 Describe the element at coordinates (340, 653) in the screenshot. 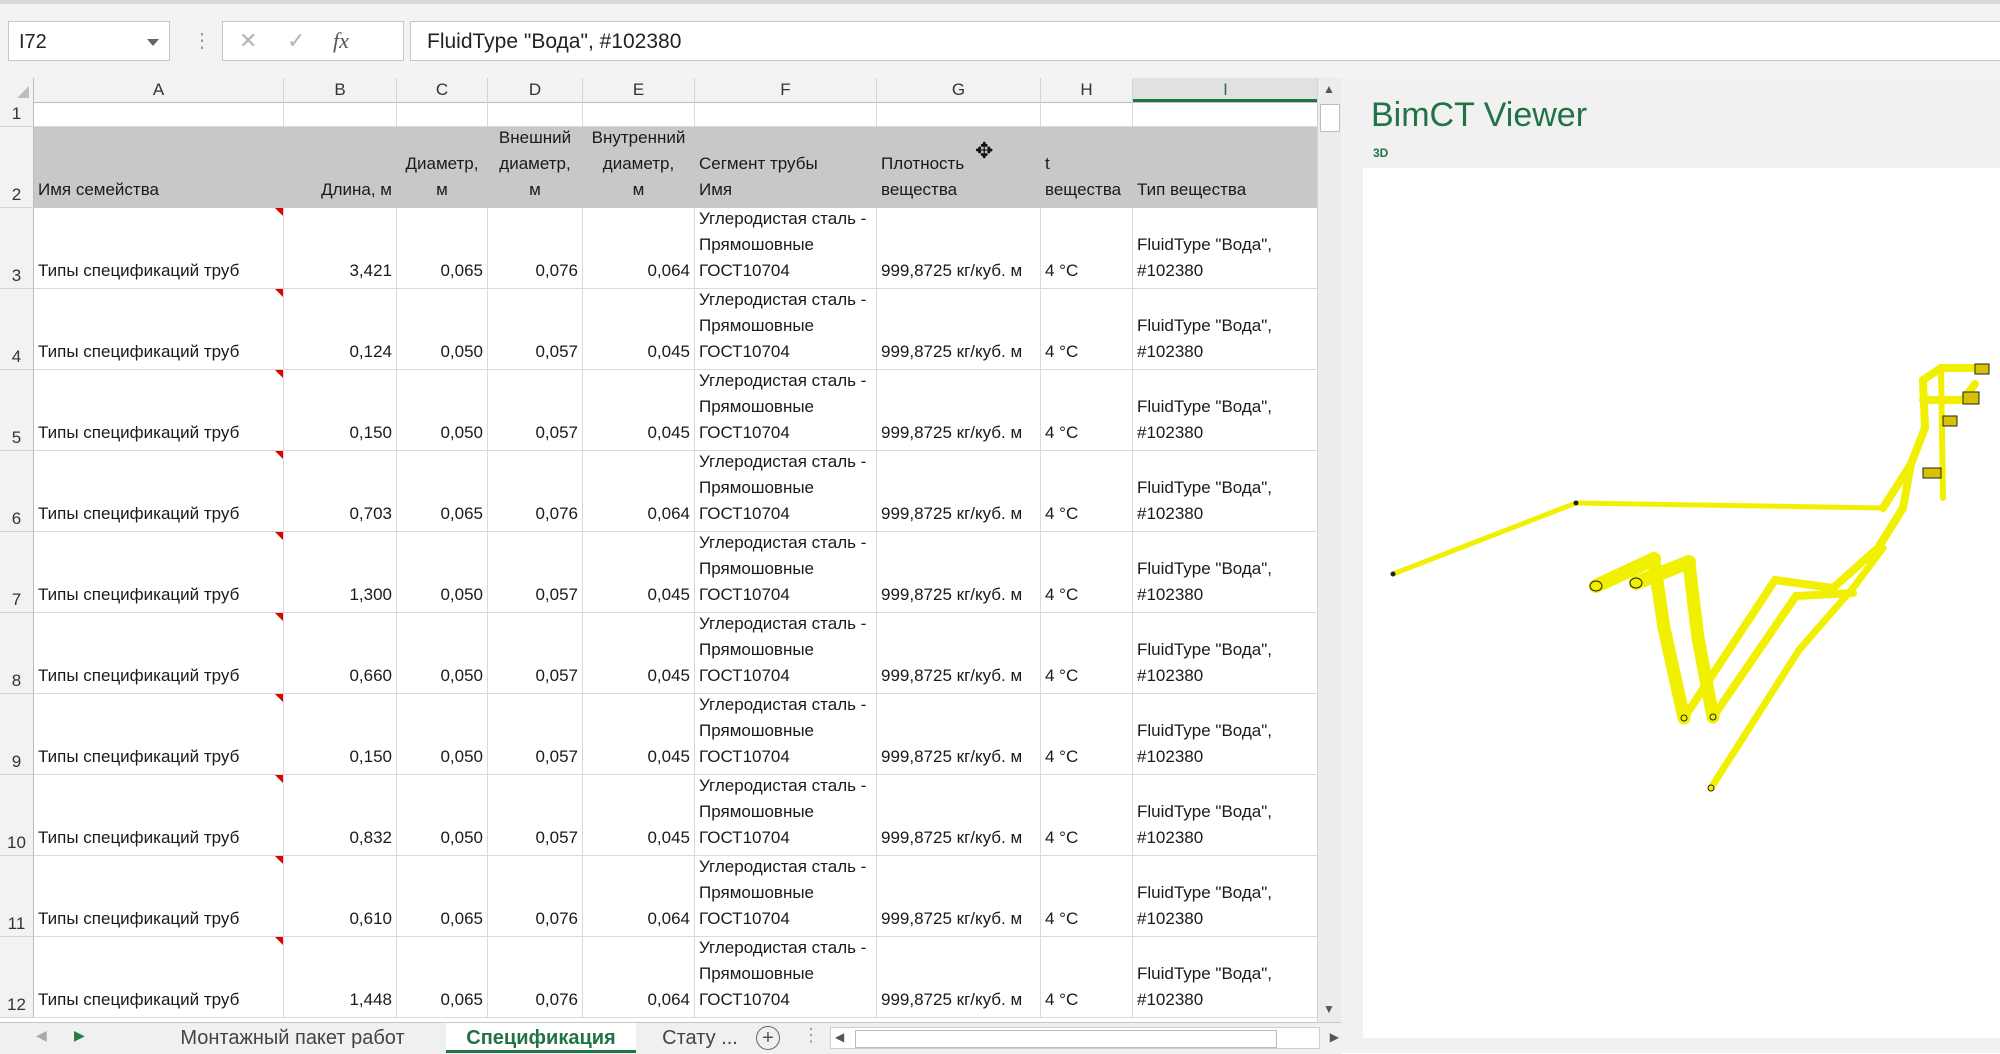

I see `cell: 0,660` at that location.